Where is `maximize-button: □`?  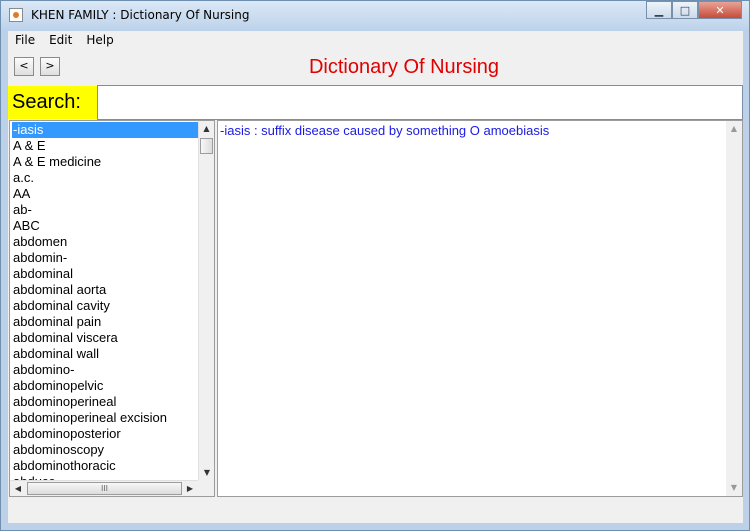
maximize-button: □ is located at coordinates (685, 10).